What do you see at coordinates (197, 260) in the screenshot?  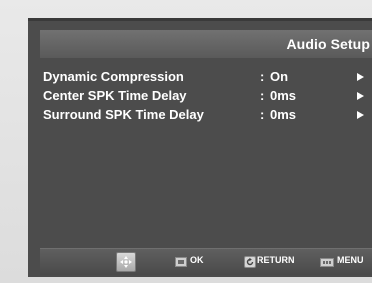 I see `ok-hint-label: OK` at bounding box center [197, 260].